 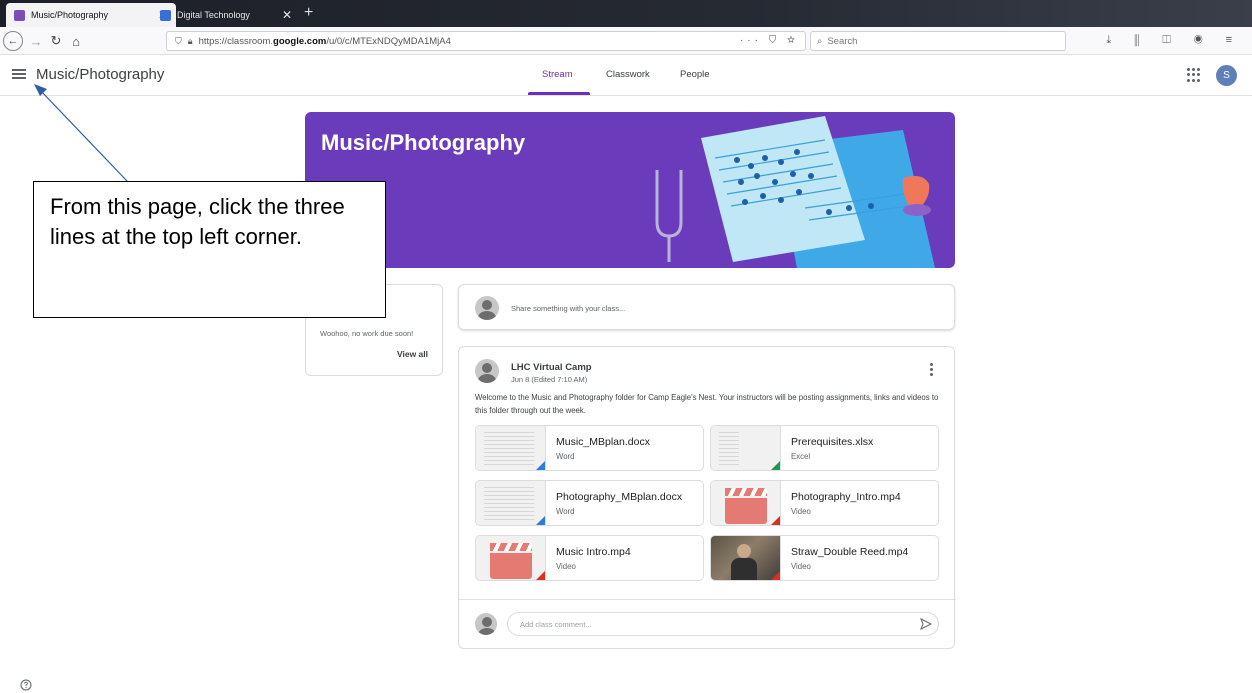 What do you see at coordinates (367, 333) in the screenshot?
I see `upcoming-empty-text: Woohoo, no work due soon!` at bounding box center [367, 333].